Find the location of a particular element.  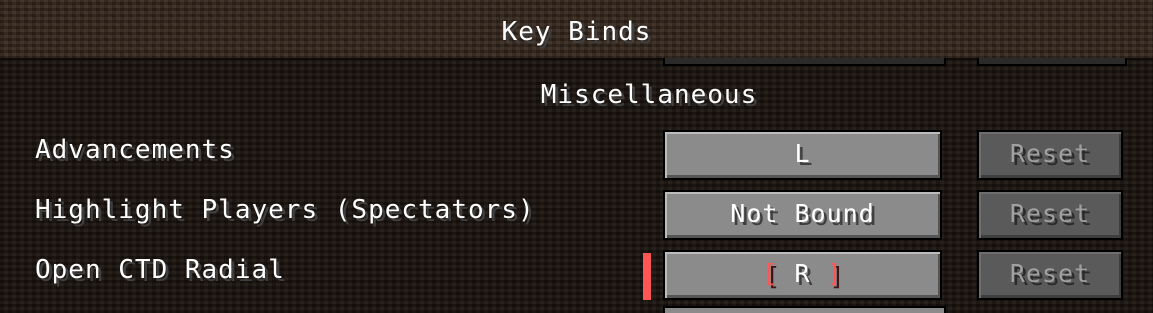

screen-title: Key Binds is located at coordinates (576, 32).